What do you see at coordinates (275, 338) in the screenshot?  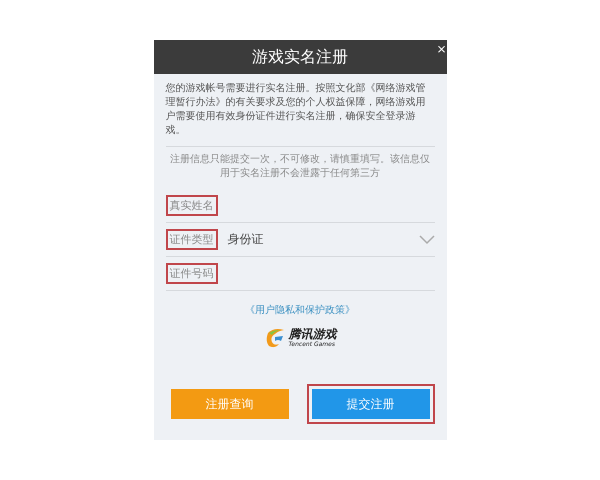 I see `logo-icon` at bounding box center [275, 338].